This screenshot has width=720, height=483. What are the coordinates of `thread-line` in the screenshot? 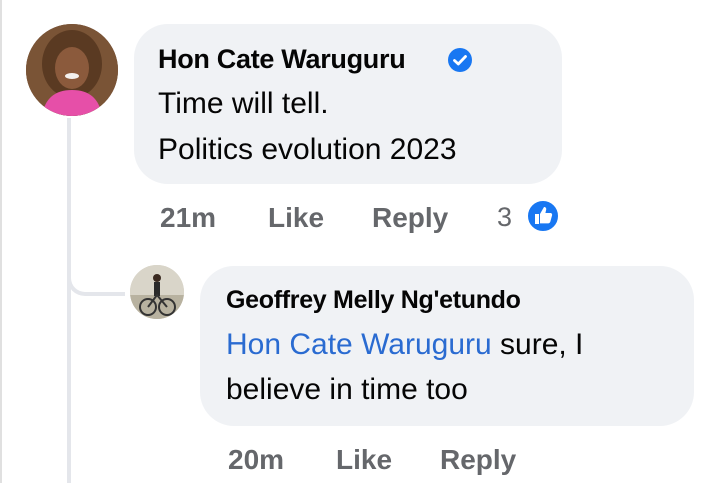 It's located at (69, 300).